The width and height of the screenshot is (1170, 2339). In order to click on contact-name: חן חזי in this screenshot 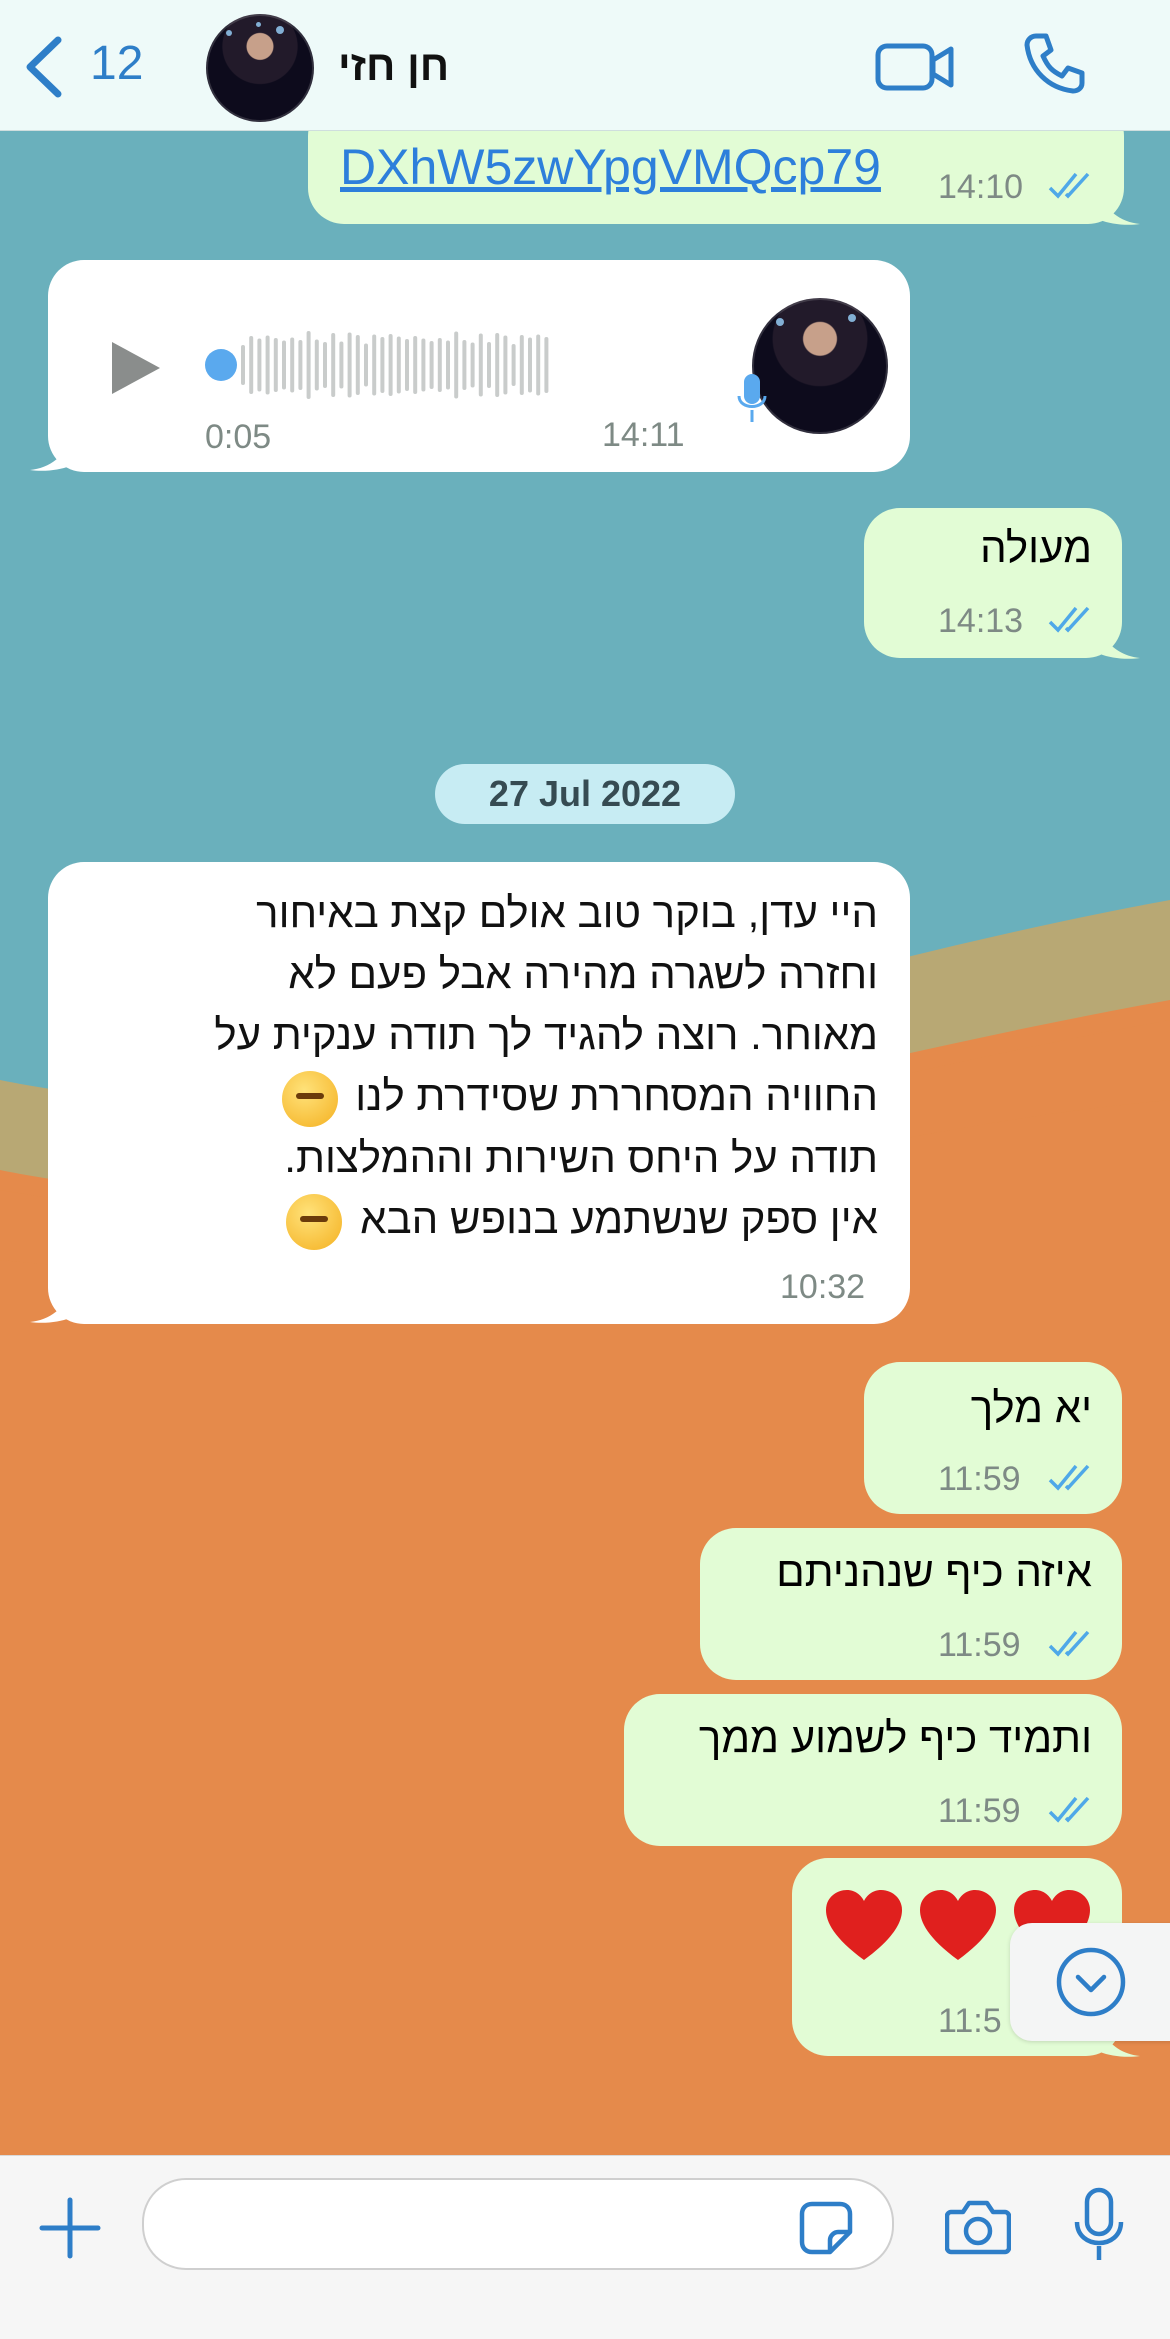, I will do `click(393, 66)`.